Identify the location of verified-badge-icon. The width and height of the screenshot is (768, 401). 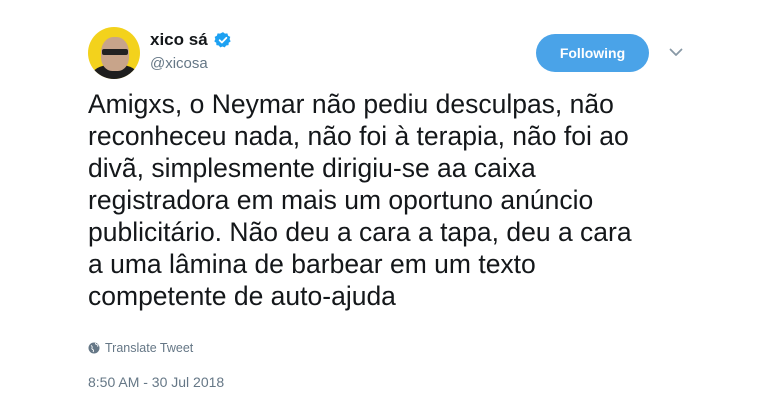
(222, 40).